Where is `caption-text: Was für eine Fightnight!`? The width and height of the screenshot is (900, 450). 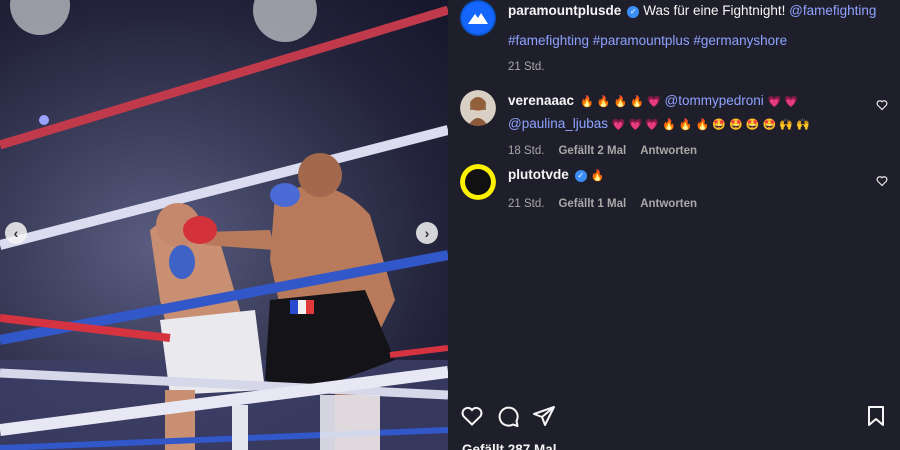 caption-text: Was für eine Fightnight! is located at coordinates (714, 10).